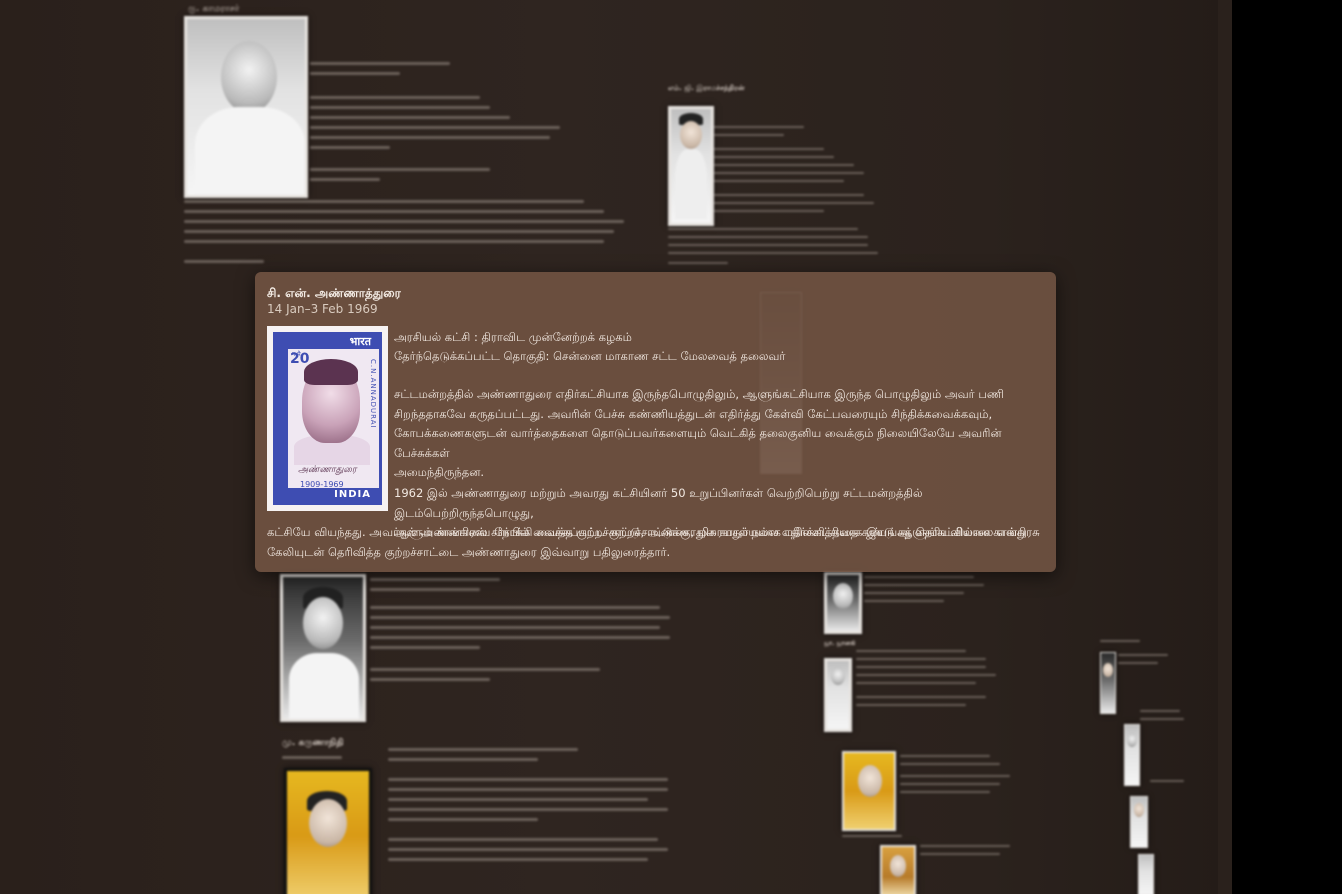  What do you see at coordinates (781, 179) in the screenshot?
I see `timeline-entry: எம். ஜி. இராமச்சந்திரன்` at bounding box center [781, 179].